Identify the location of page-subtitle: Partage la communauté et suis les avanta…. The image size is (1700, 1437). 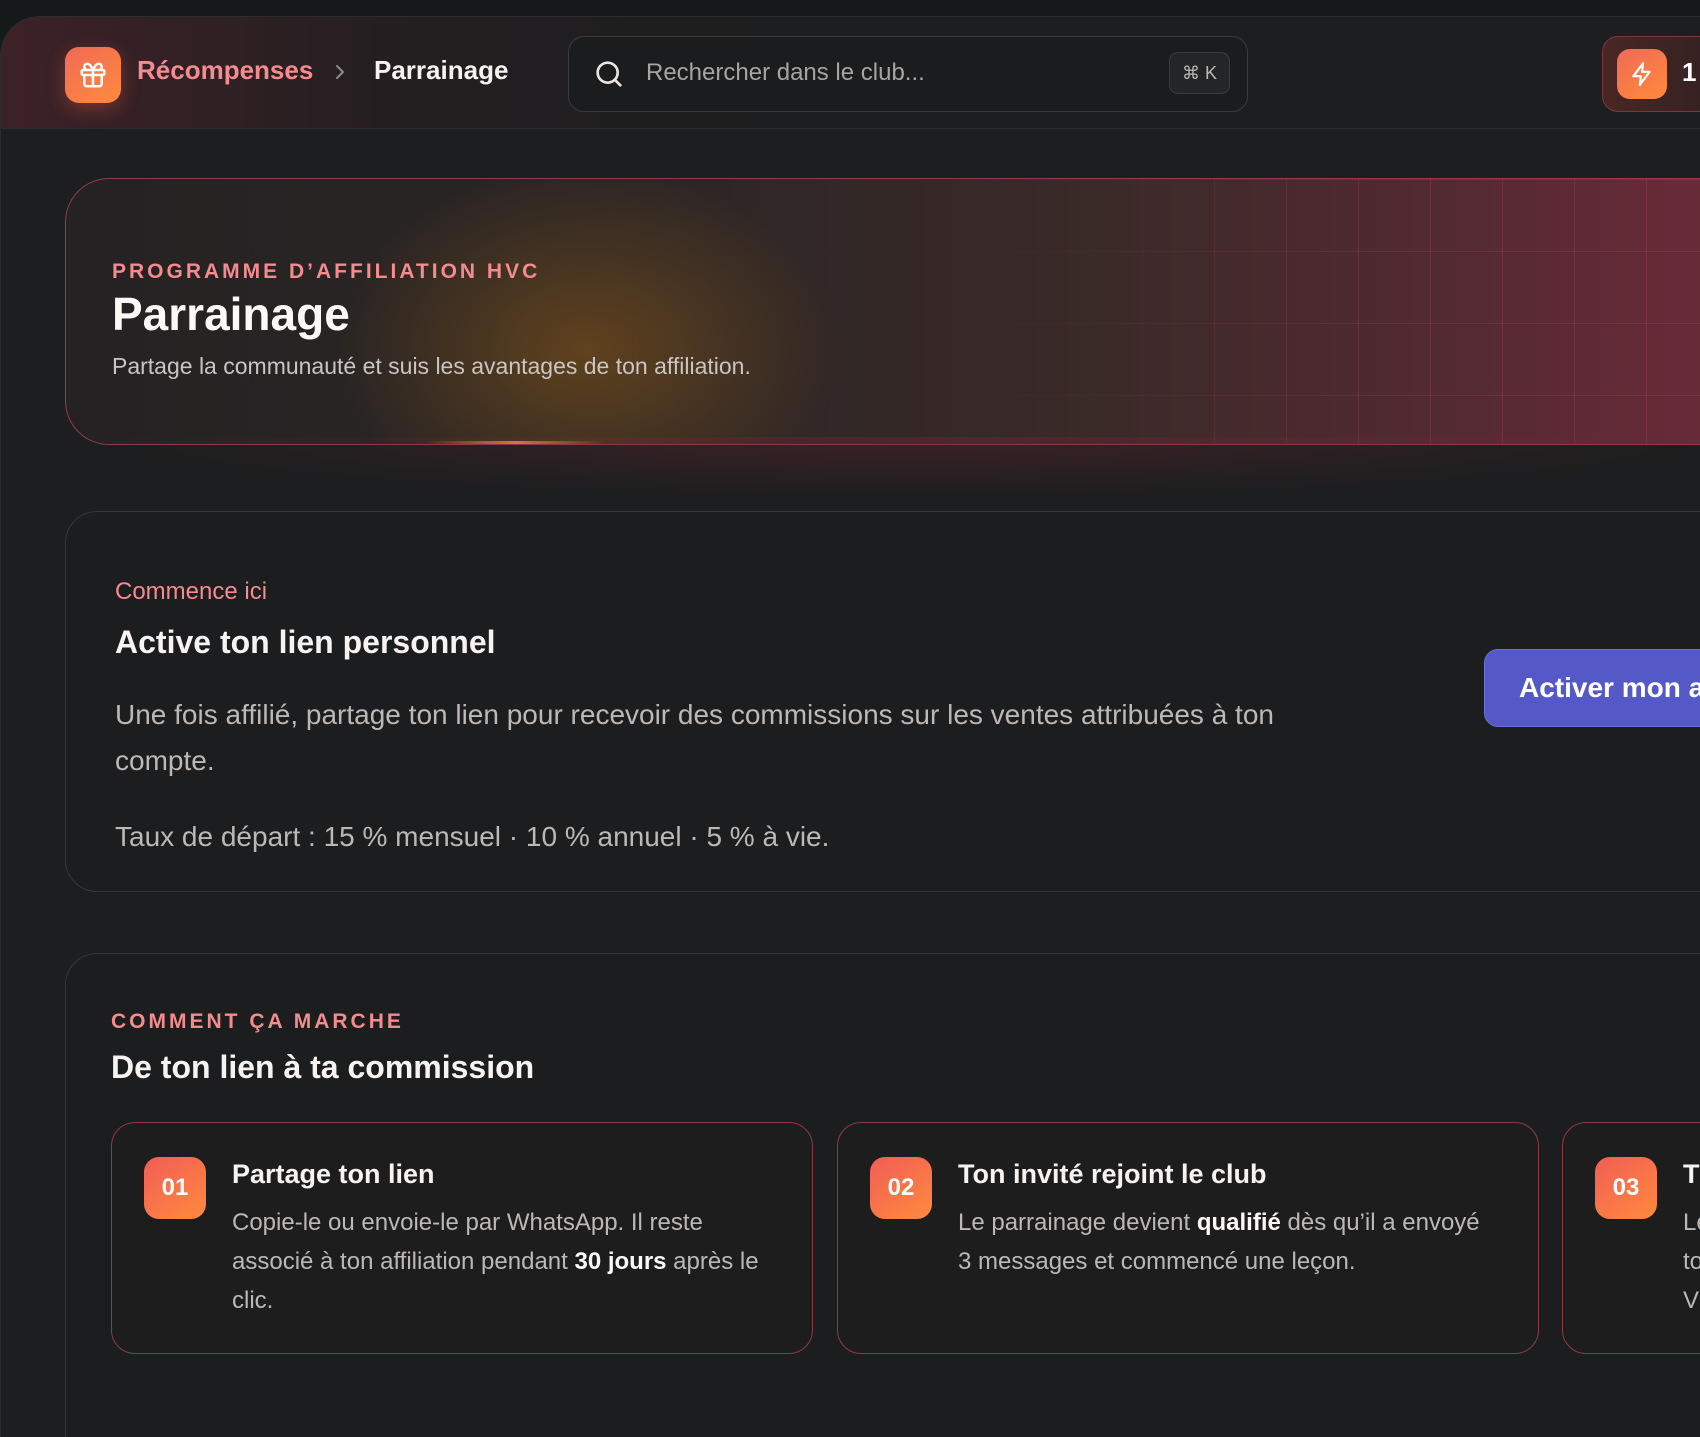
(431, 366).